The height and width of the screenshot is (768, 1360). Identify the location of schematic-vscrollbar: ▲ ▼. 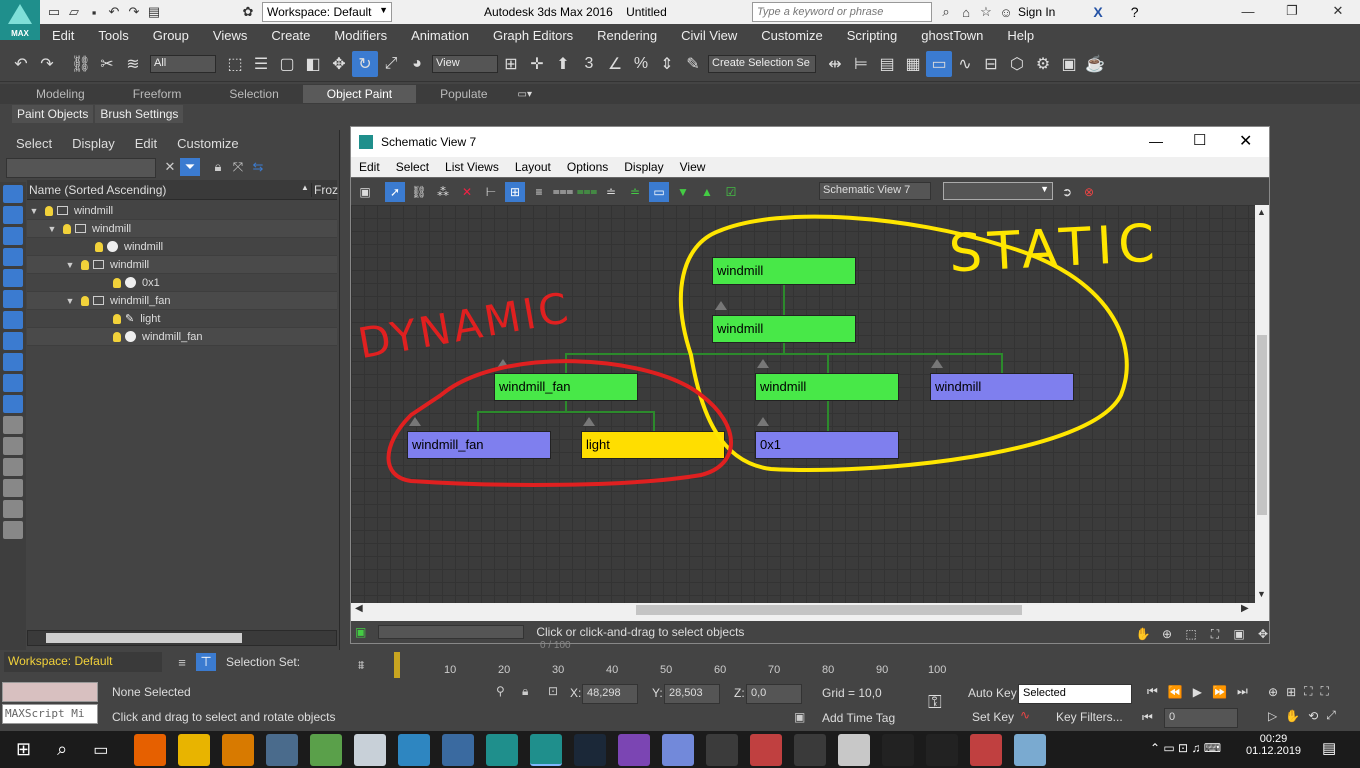
(1262, 404).